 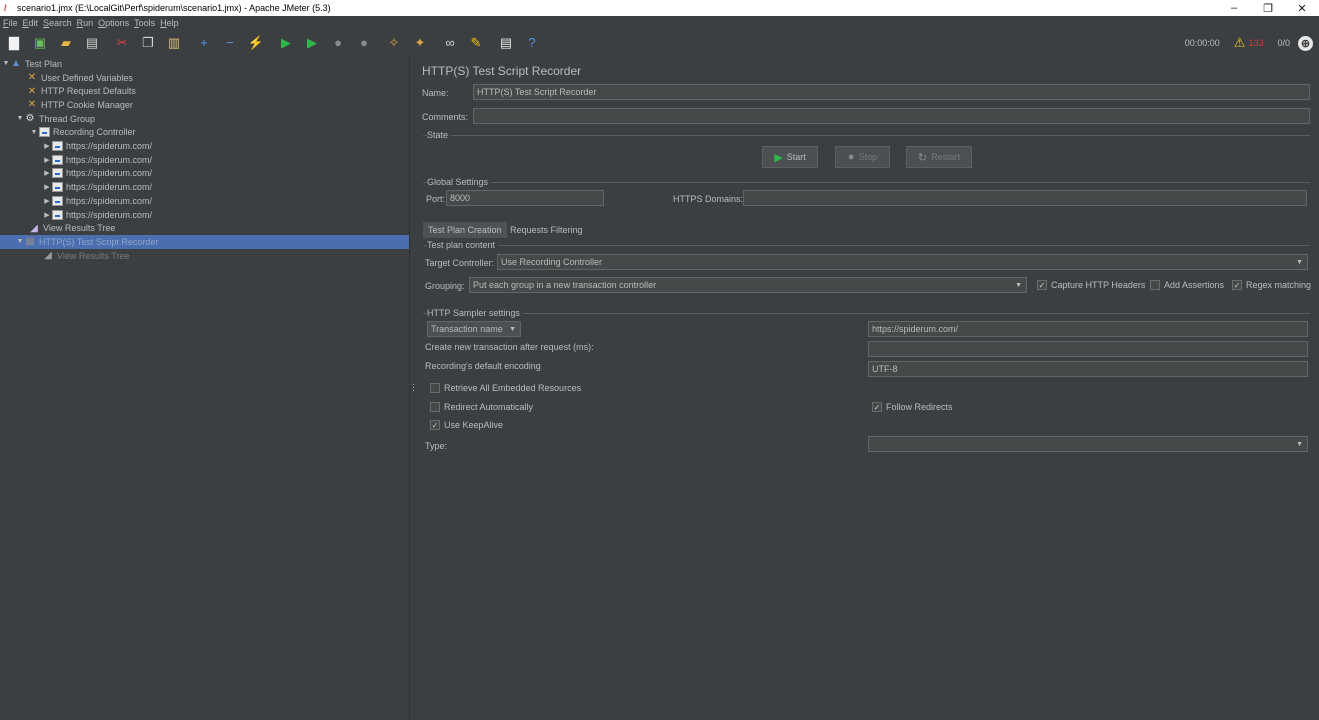 What do you see at coordinates (113, 23) in the screenshot?
I see `menu-options: Options` at bounding box center [113, 23].